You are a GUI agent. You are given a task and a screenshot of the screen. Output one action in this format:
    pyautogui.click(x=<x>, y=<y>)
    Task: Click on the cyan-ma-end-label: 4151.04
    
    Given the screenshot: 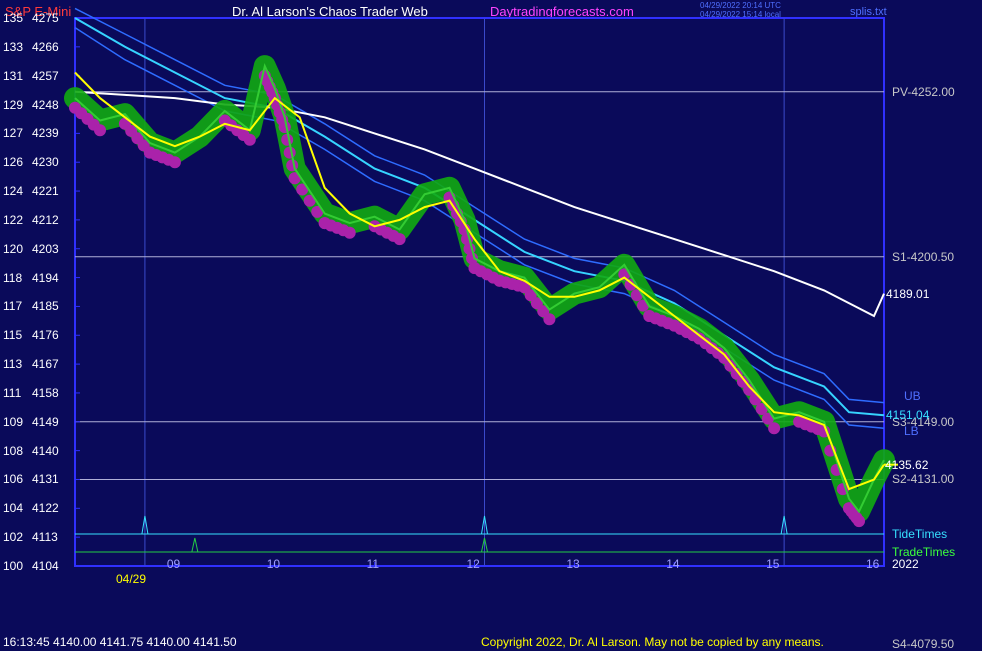 What is the action you would take?
    pyautogui.click(x=908, y=415)
    